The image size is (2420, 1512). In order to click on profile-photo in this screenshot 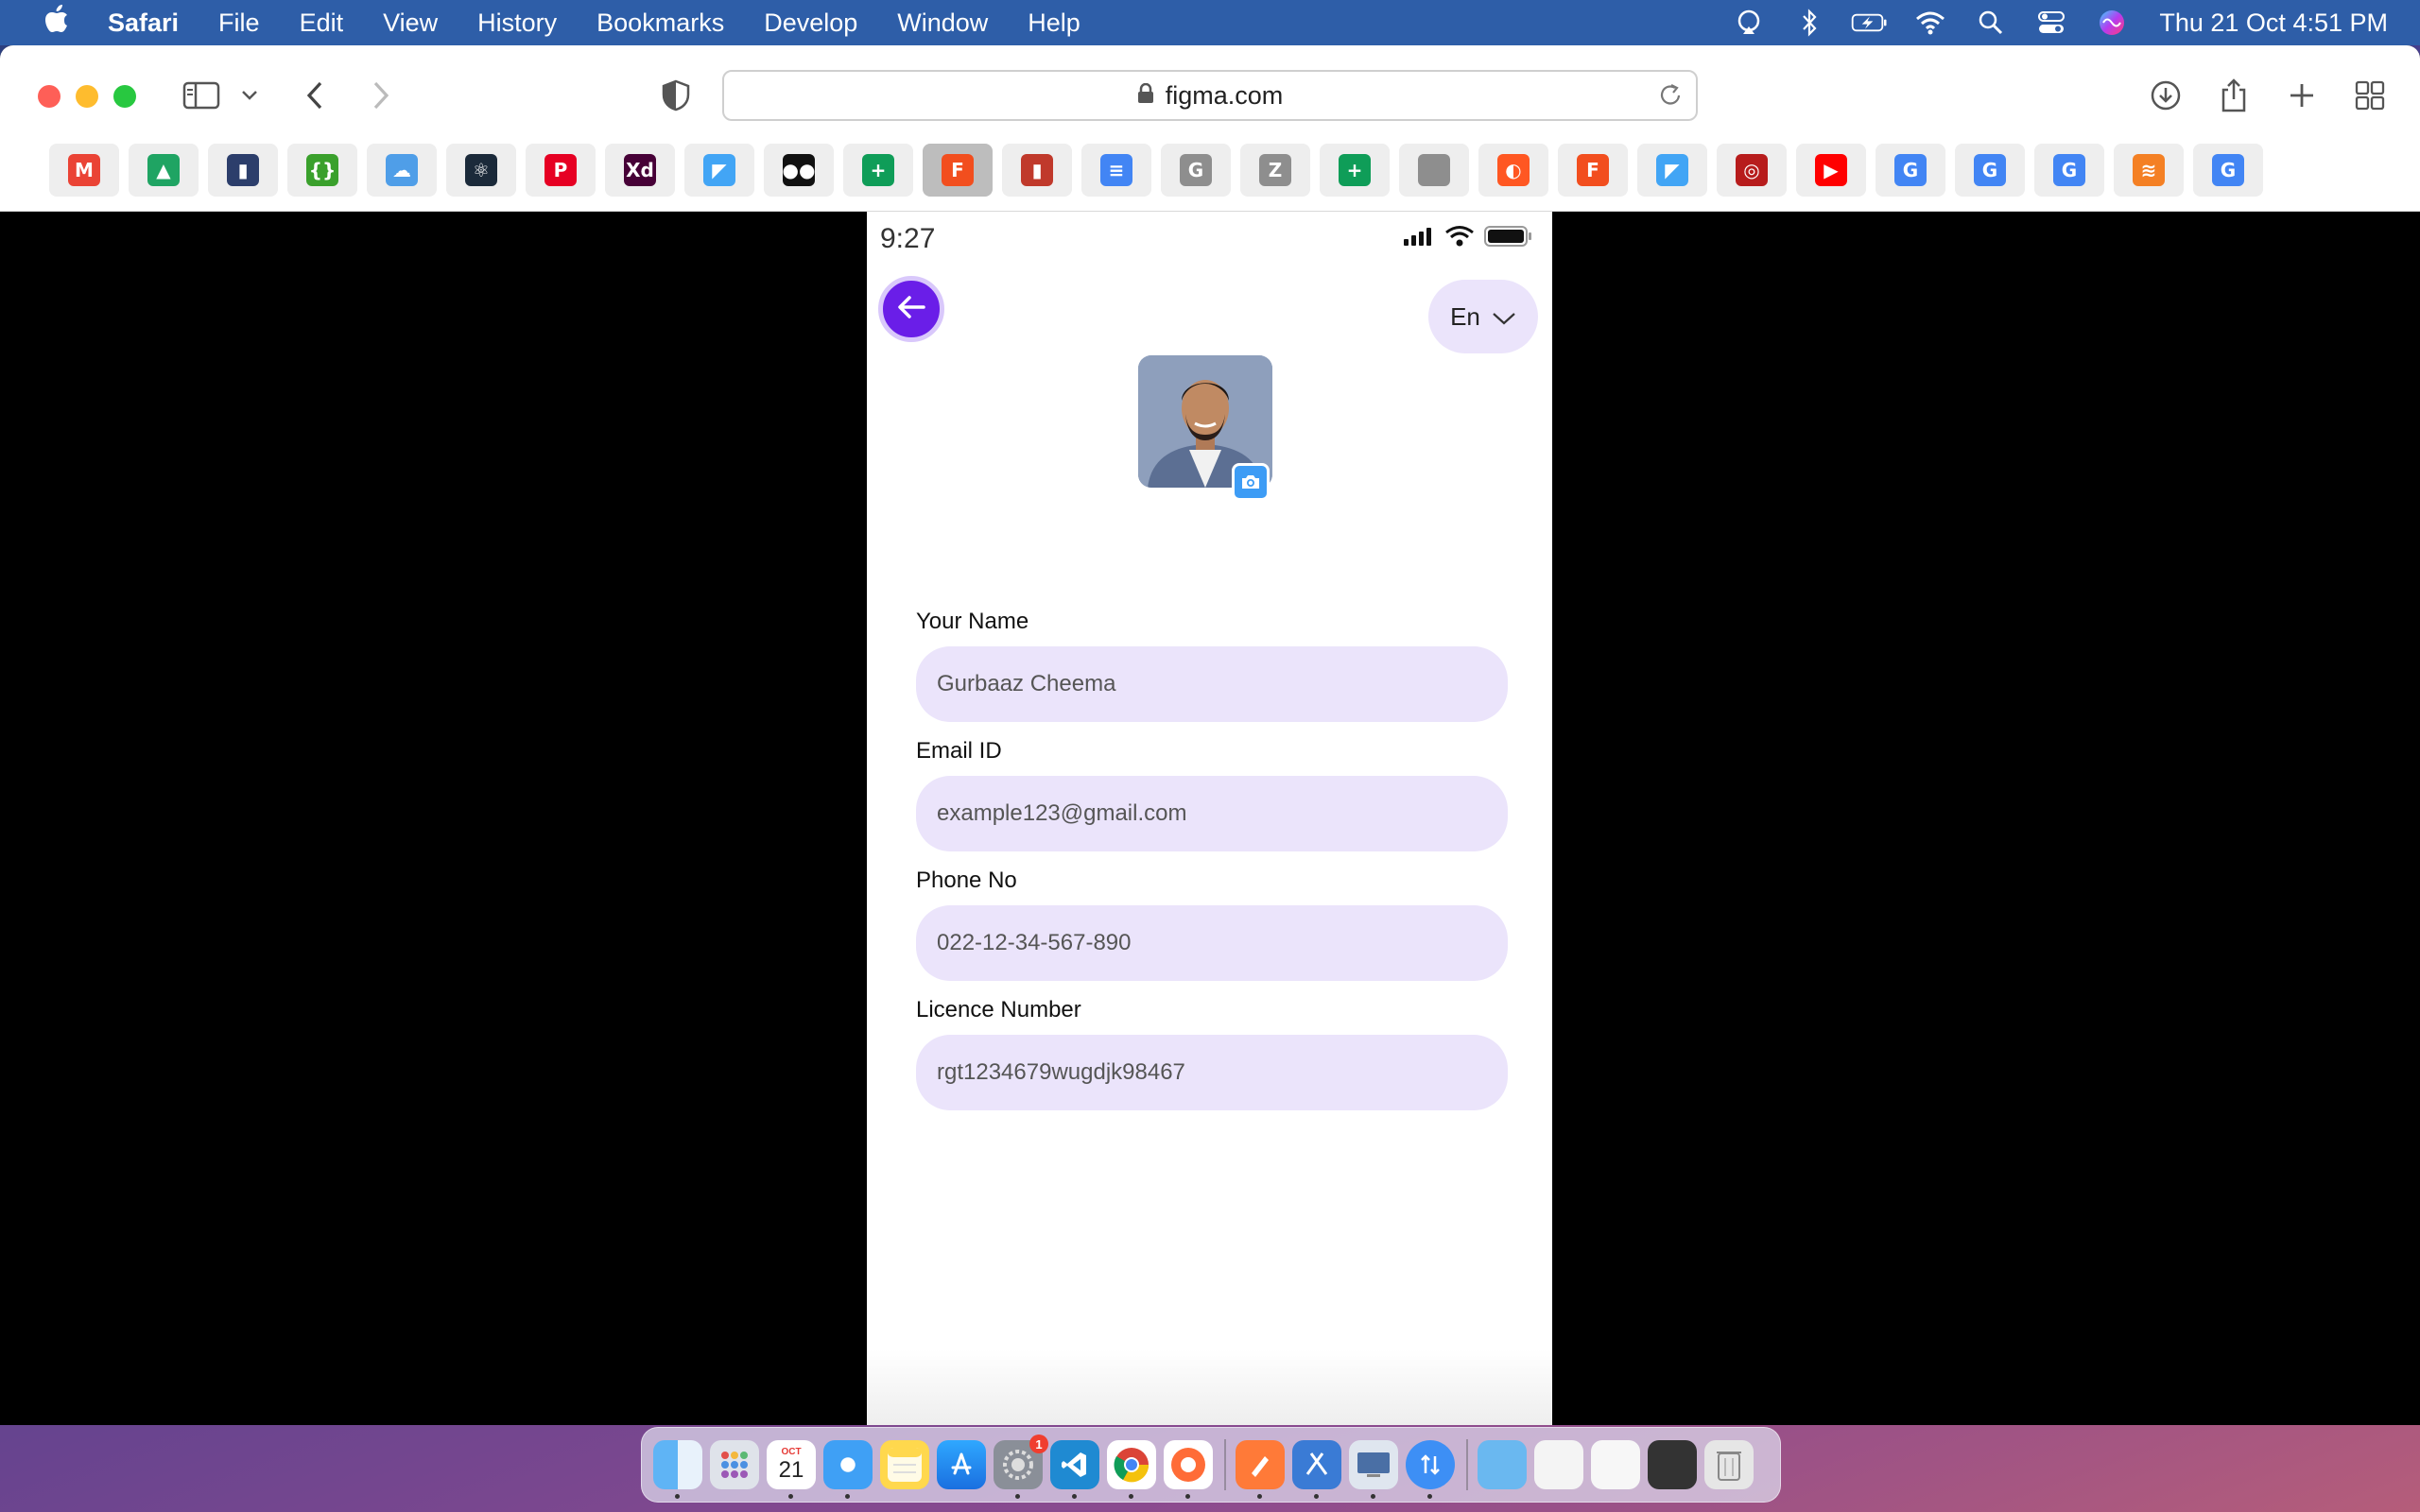, I will do `click(1207, 428)`.